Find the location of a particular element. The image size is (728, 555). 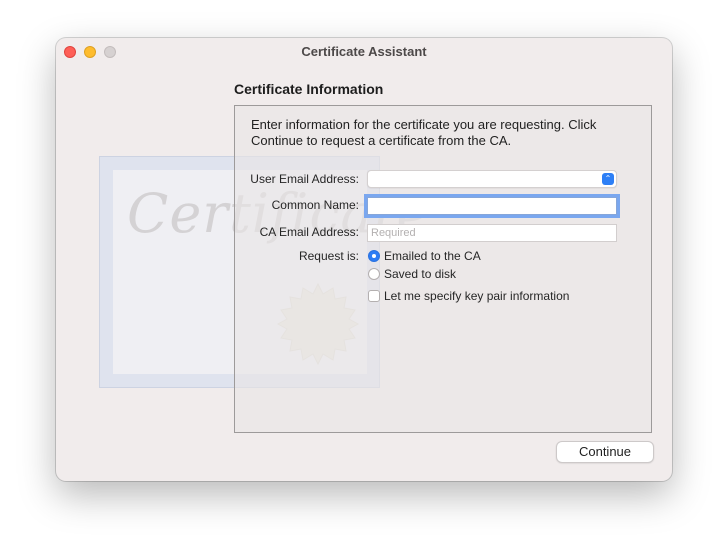

section-title: Certificate Information is located at coordinates (309, 89).